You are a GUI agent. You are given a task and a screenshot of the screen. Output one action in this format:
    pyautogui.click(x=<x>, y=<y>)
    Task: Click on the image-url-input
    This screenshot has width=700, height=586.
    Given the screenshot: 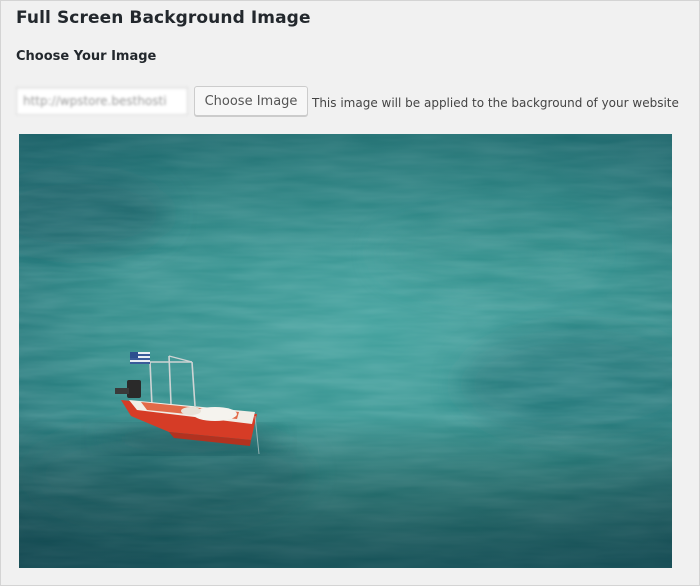 What is the action you would take?
    pyautogui.click(x=102, y=101)
    